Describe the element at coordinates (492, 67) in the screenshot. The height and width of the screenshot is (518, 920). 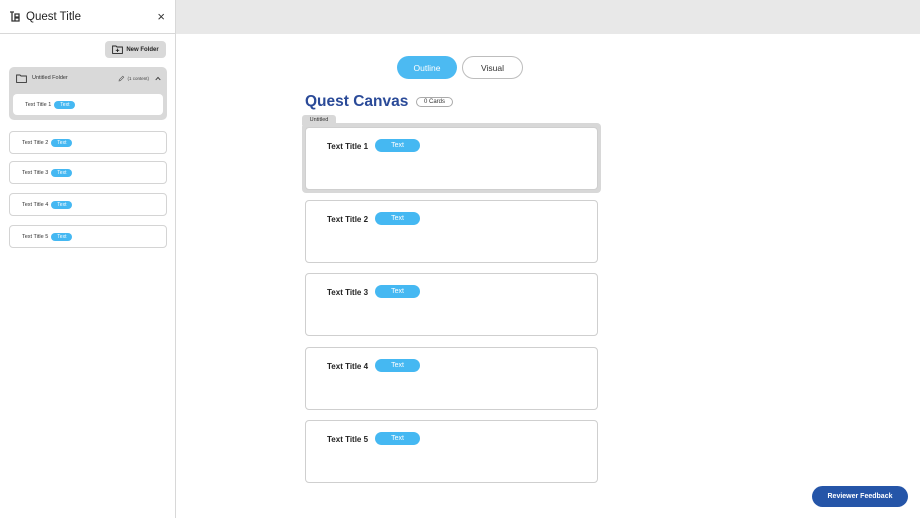
I see `tab-visual: Visual` at that location.